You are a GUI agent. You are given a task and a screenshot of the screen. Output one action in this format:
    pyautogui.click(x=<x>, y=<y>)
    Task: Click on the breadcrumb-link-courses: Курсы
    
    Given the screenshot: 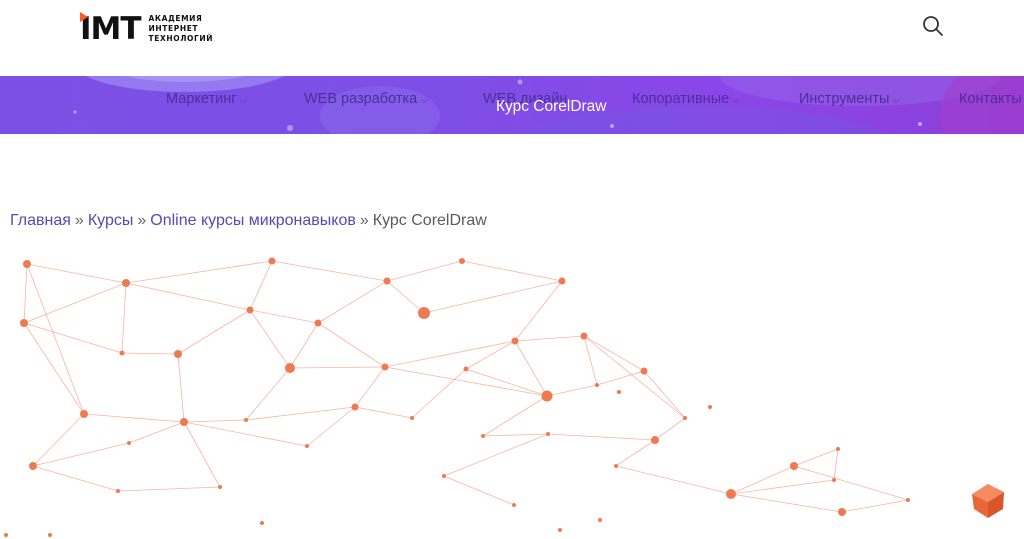 What is the action you would take?
    pyautogui.click(x=111, y=220)
    